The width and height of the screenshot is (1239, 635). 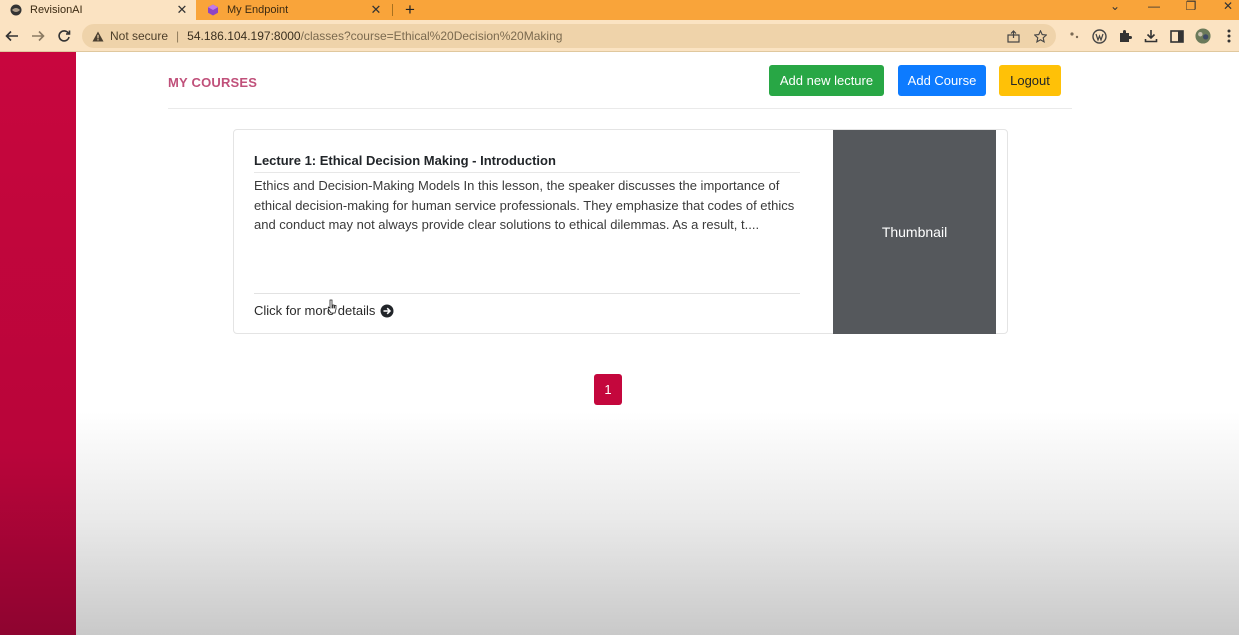 What do you see at coordinates (1224, 10) in the screenshot?
I see `close-window-icon: ✕` at bounding box center [1224, 10].